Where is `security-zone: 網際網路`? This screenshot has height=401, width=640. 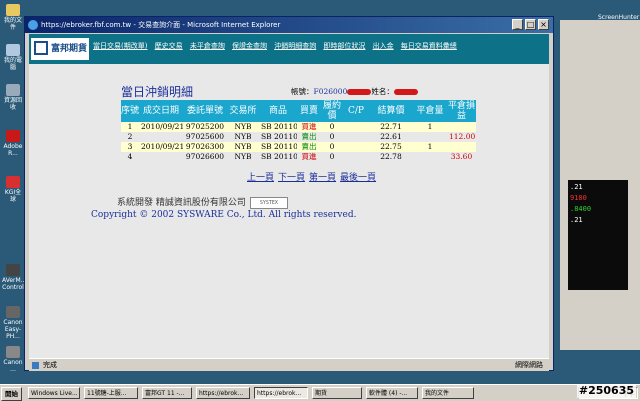
security-zone: 網際網路 is located at coordinates (529, 365).